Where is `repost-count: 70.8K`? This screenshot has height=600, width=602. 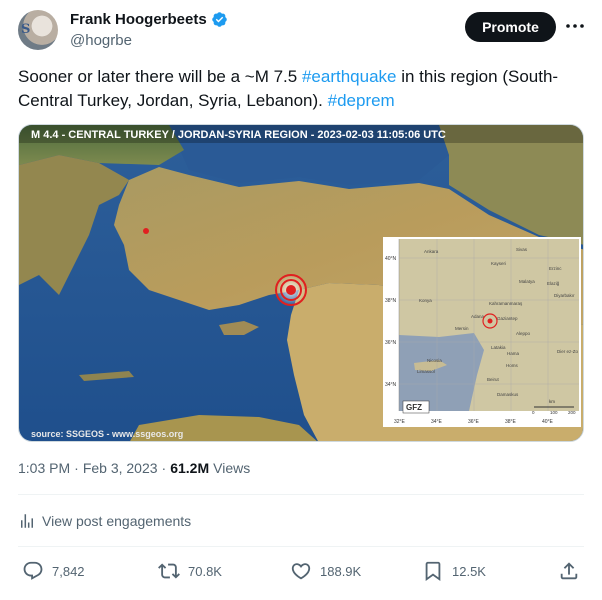 repost-count: 70.8K is located at coordinates (205, 571).